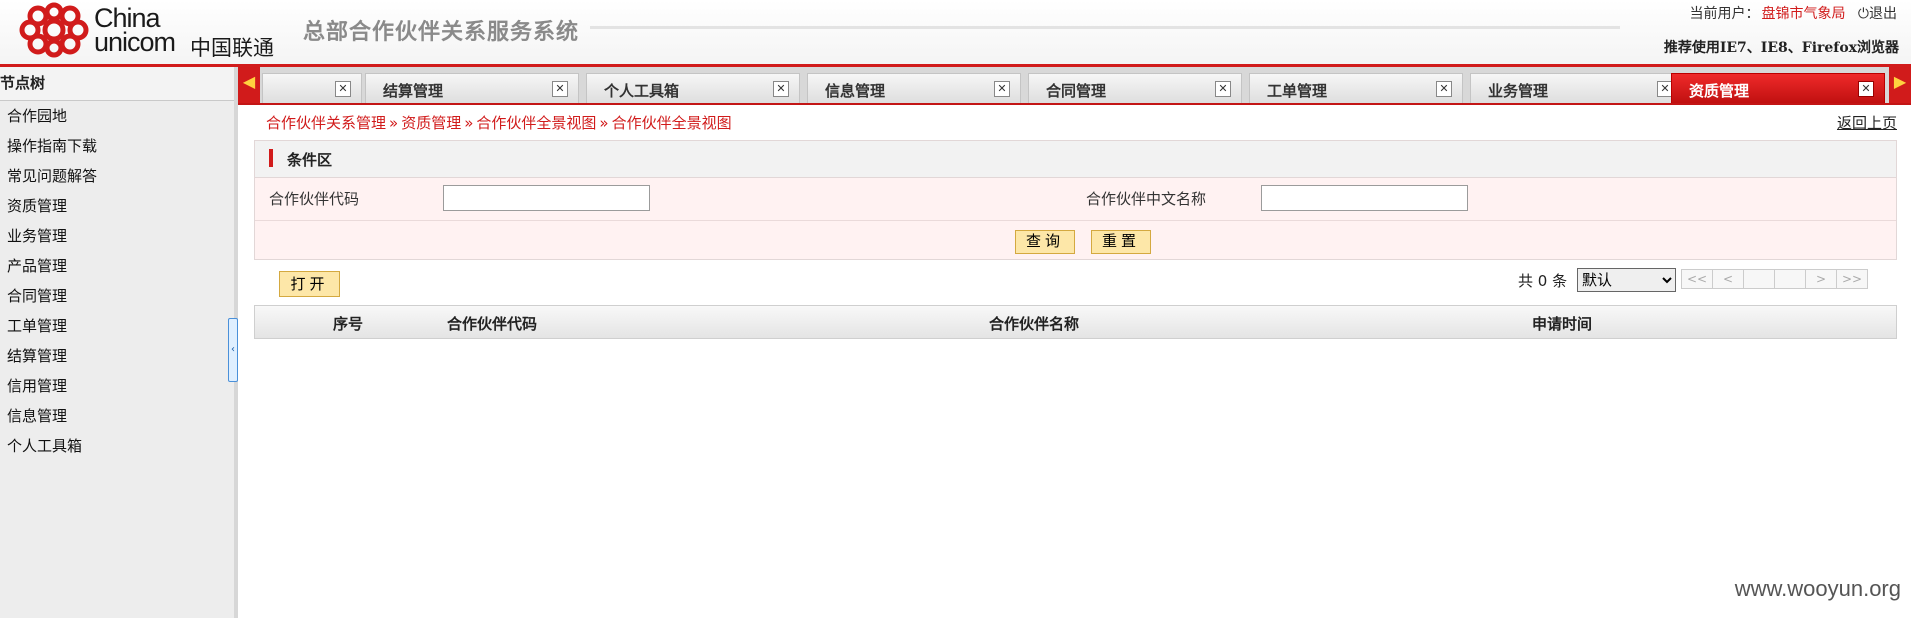 The height and width of the screenshot is (618, 1911). What do you see at coordinates (309, 284) in the screenshot?
I see `open-button: 打开` at bounding box center [309, 284].